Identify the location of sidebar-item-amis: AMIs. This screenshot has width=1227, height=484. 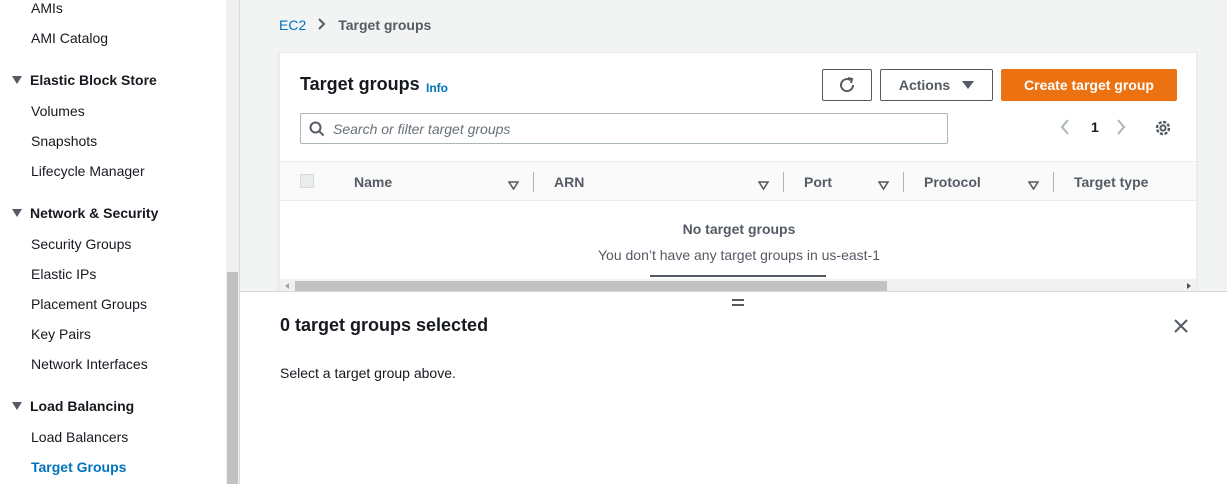
(47, 8).